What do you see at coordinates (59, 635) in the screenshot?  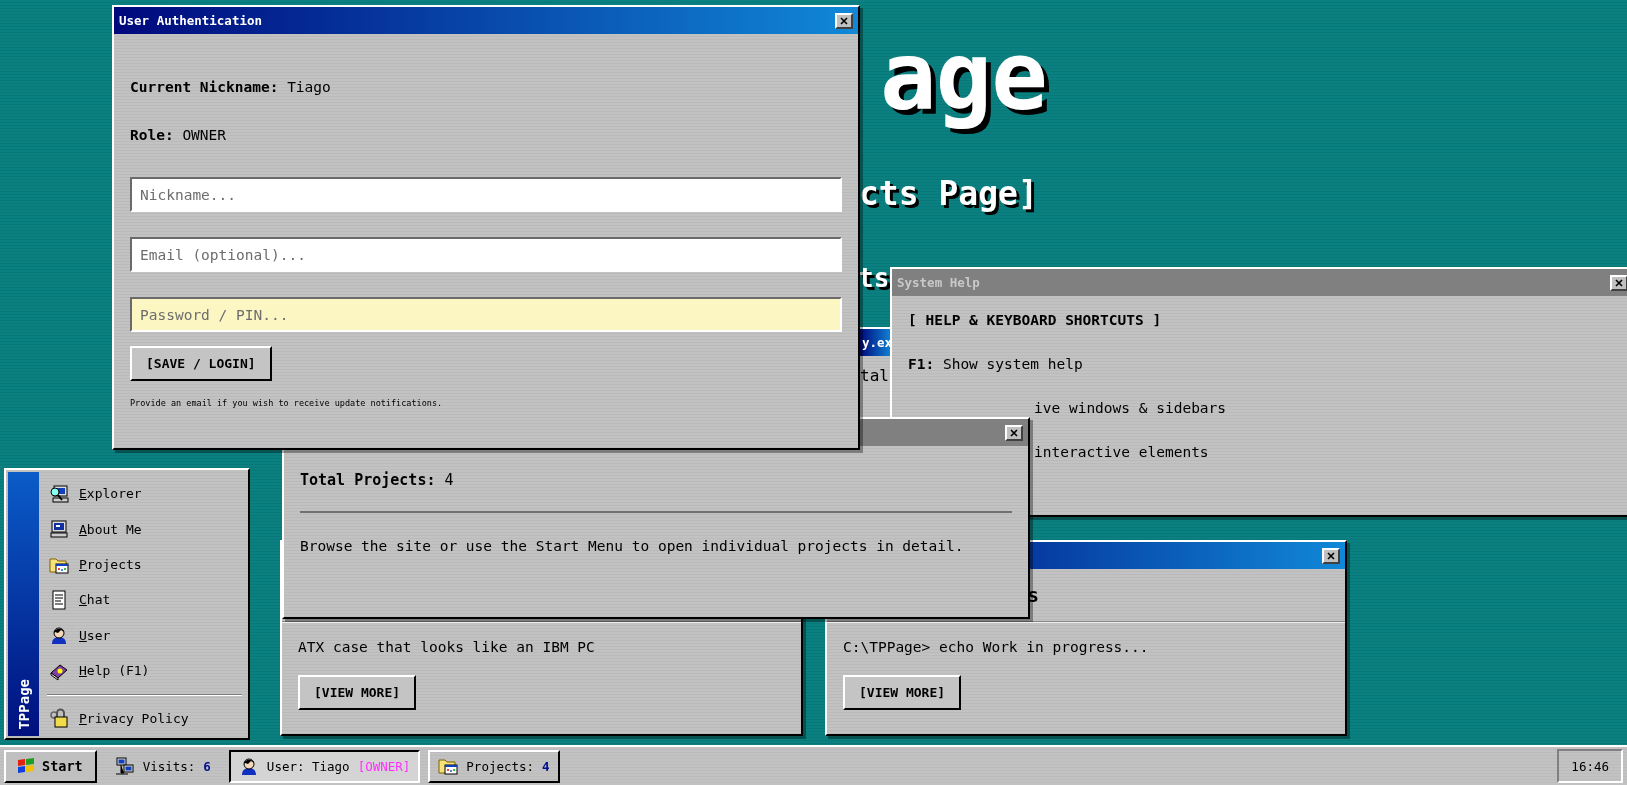 I see `user-icon` at bounding box center [59, 635].